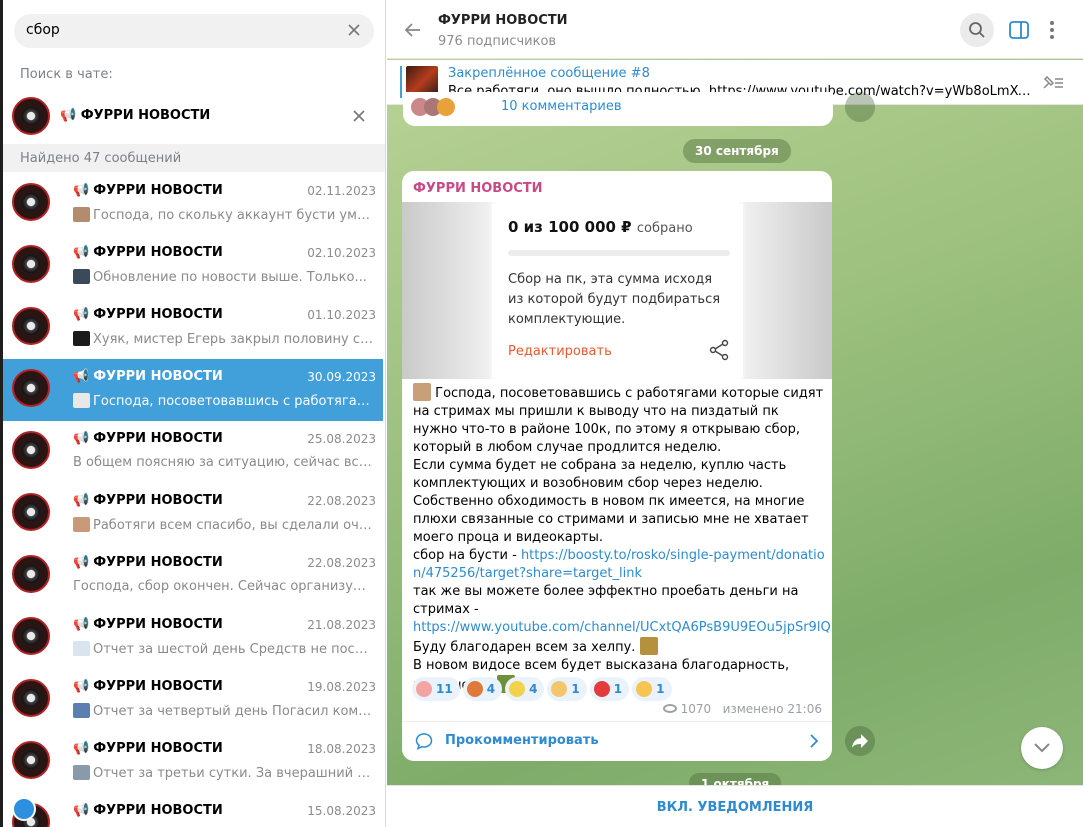  I want to click on clear-search-icon, so click(354, 30).